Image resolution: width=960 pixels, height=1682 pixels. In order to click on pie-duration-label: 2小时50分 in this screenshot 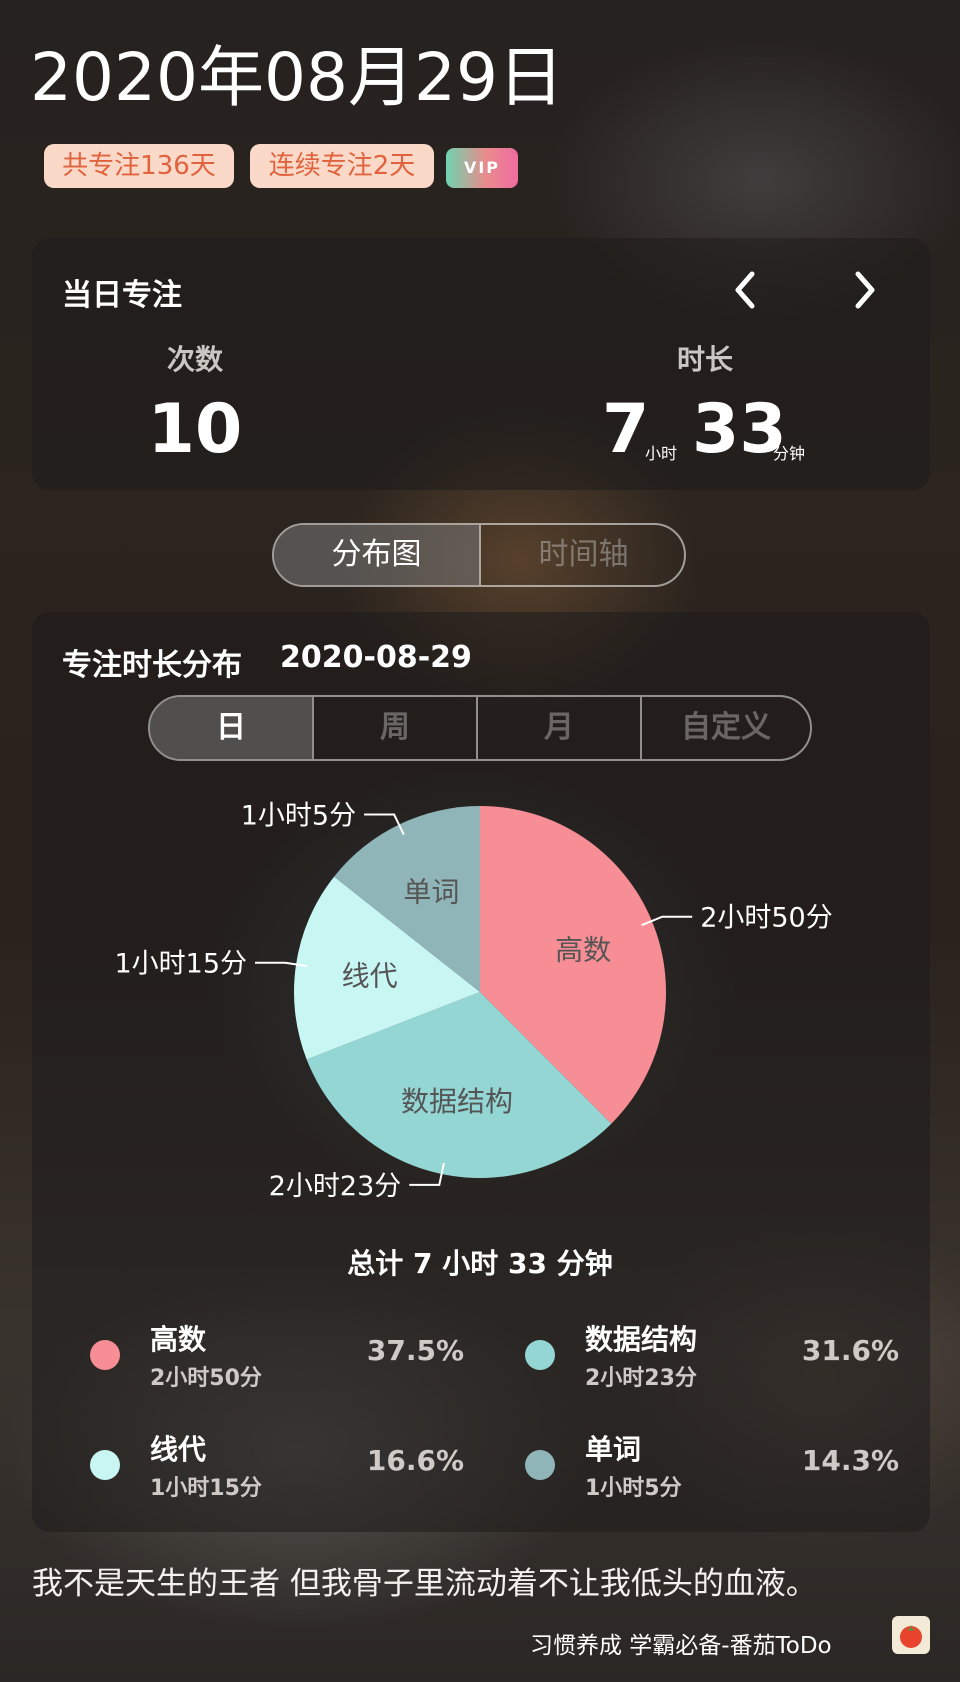, I will do `click(766, 918)`.